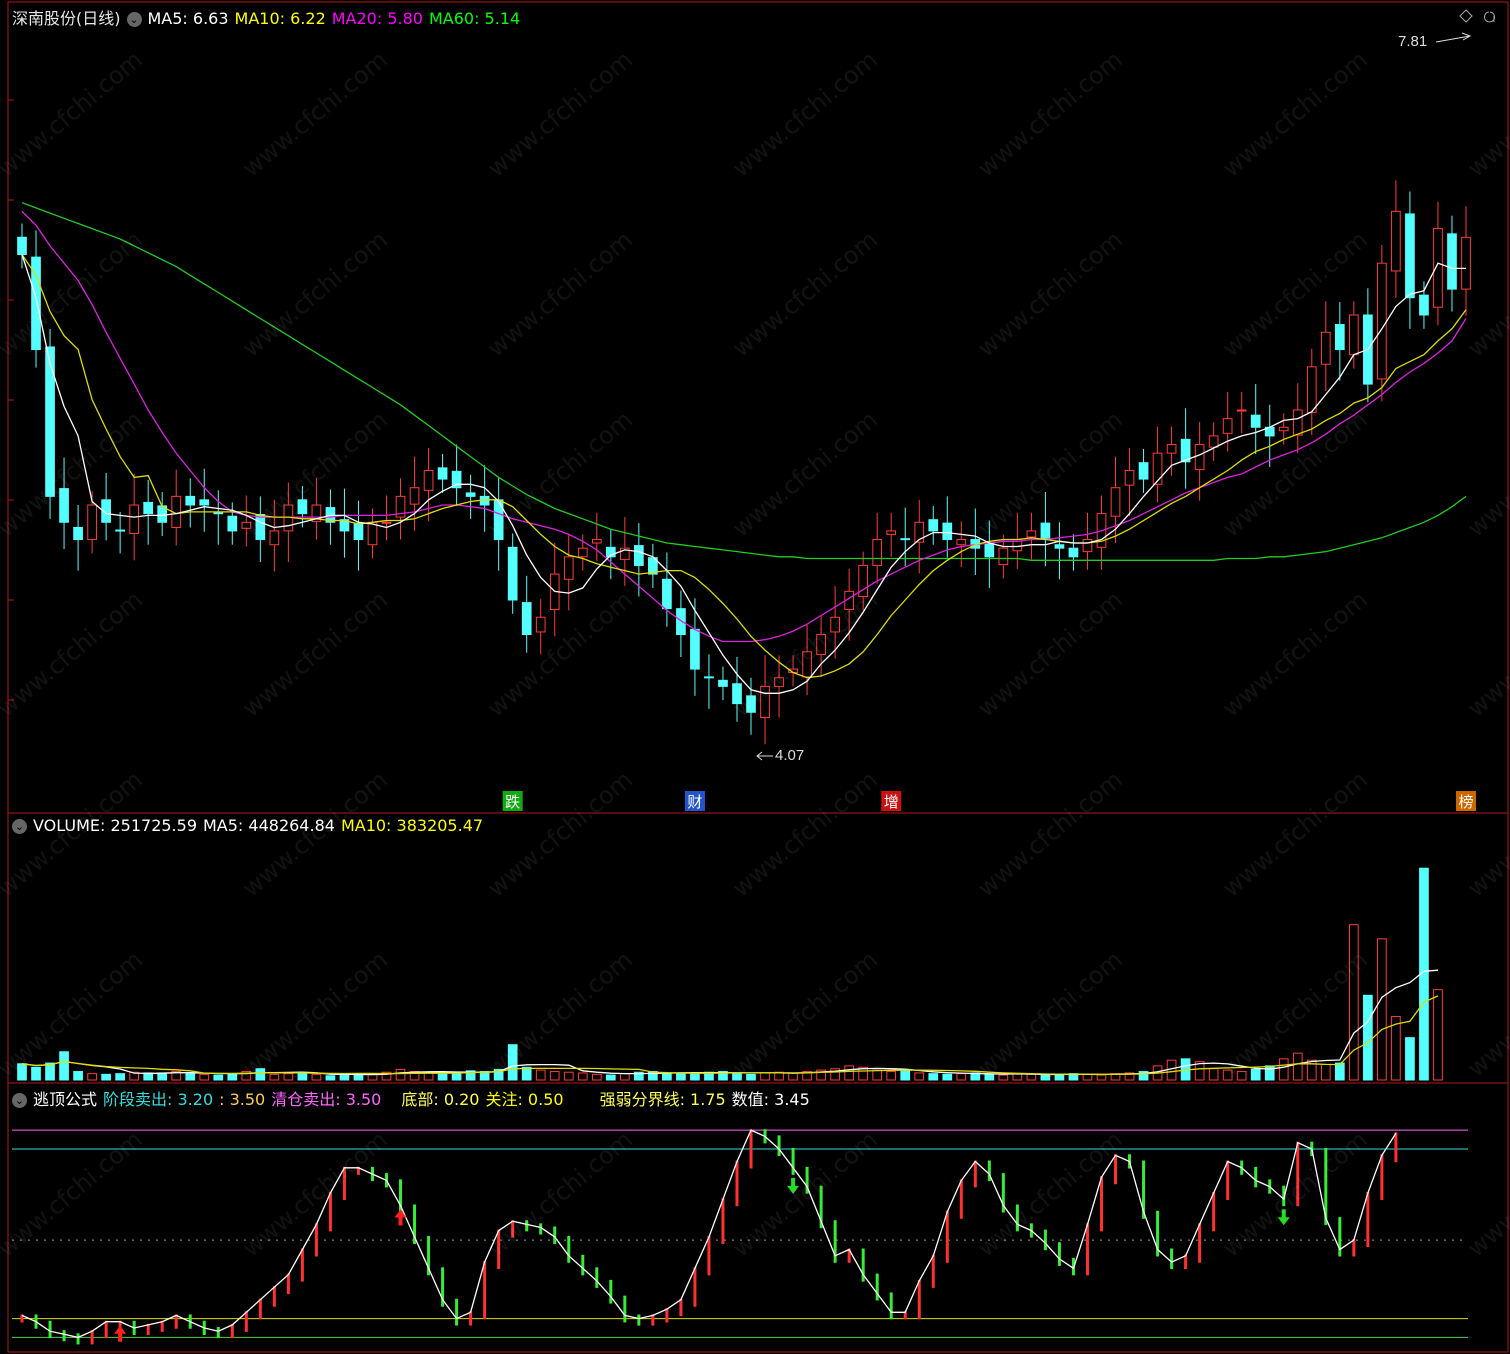  Describe the element at coordinates (765, 756) in the screenshot. I see `low-arrow-icon` at that location.